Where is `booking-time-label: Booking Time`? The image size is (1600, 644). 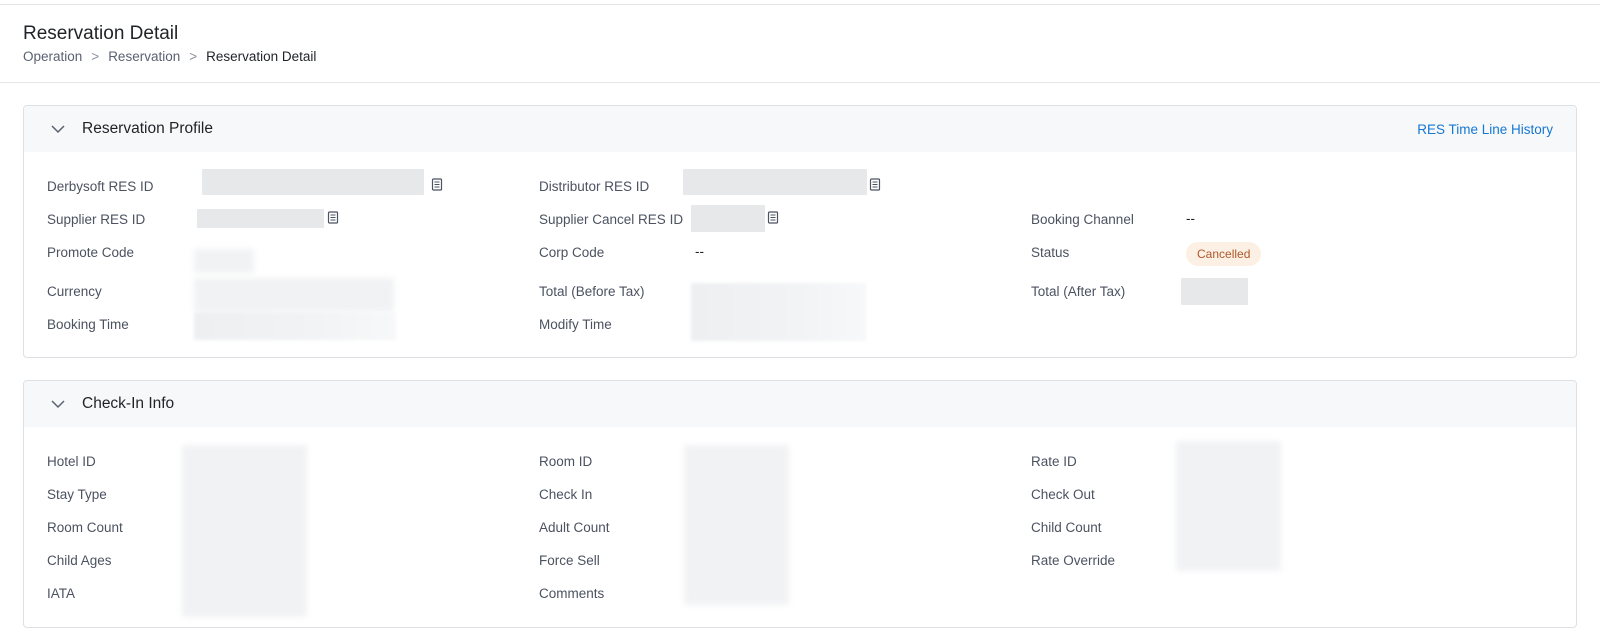
booking-time-label: Booking Time is located at coordinates (88, 324).